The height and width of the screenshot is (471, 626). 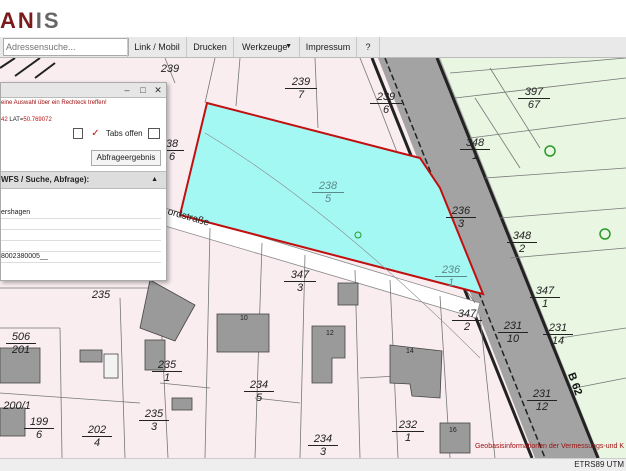 What do you see at coordinates (66, 47) in the screenshot?
I see `address-search-input` at bounding box center [66, 47].